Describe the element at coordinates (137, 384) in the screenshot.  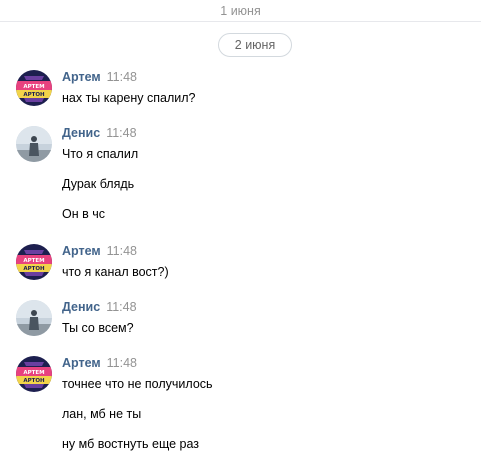
I see `message-text: точнее что не получилось` at that location.